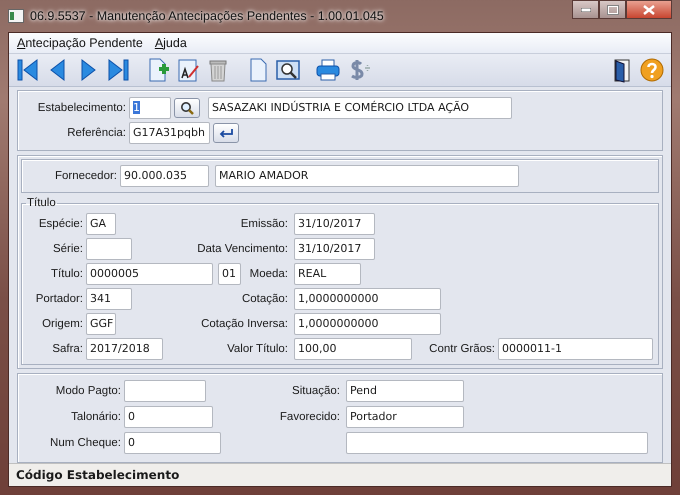  I want to click on help-icon, so click(652, 70).